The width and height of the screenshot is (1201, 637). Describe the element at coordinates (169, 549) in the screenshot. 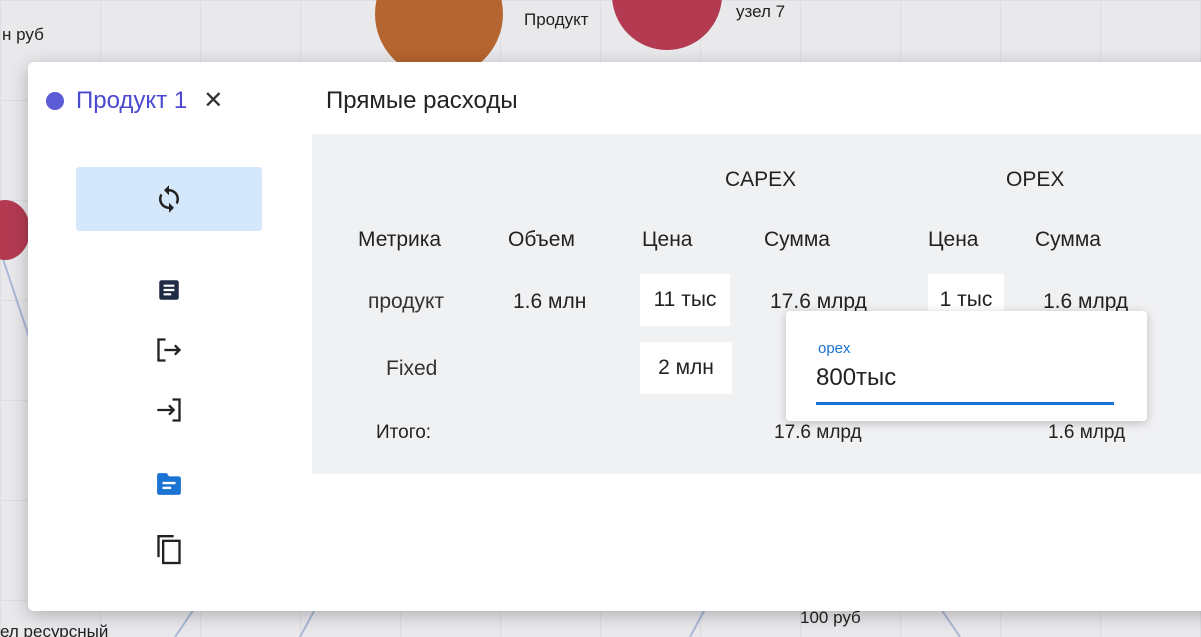

I see `copy-icon` at that location.